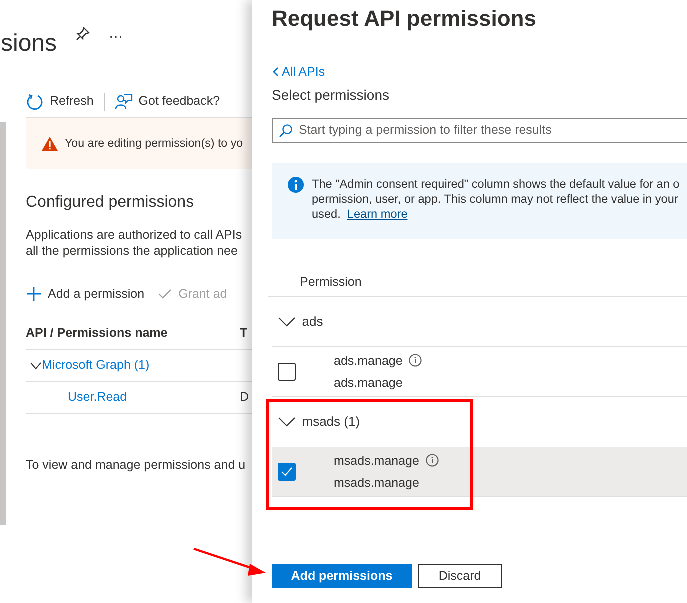 Image resolution: width=687 pixels, height=603 pixels. Describe the element at coordinates (245, 397) in the screenshot. I see `table-cell-text: D` at that location.